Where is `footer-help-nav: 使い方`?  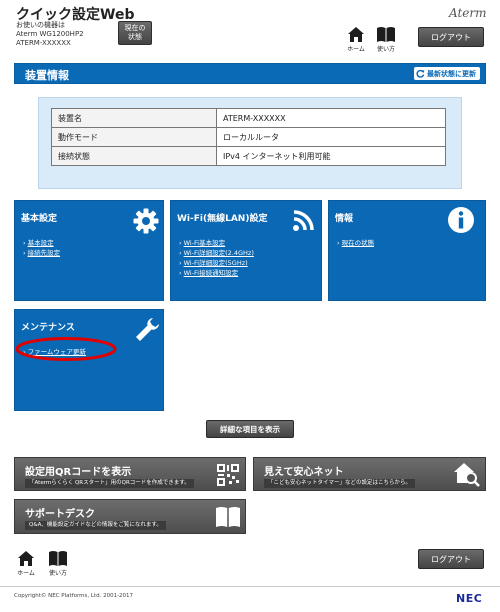 footer-help-nav: 使い方 is located at coordinates (58, 563).